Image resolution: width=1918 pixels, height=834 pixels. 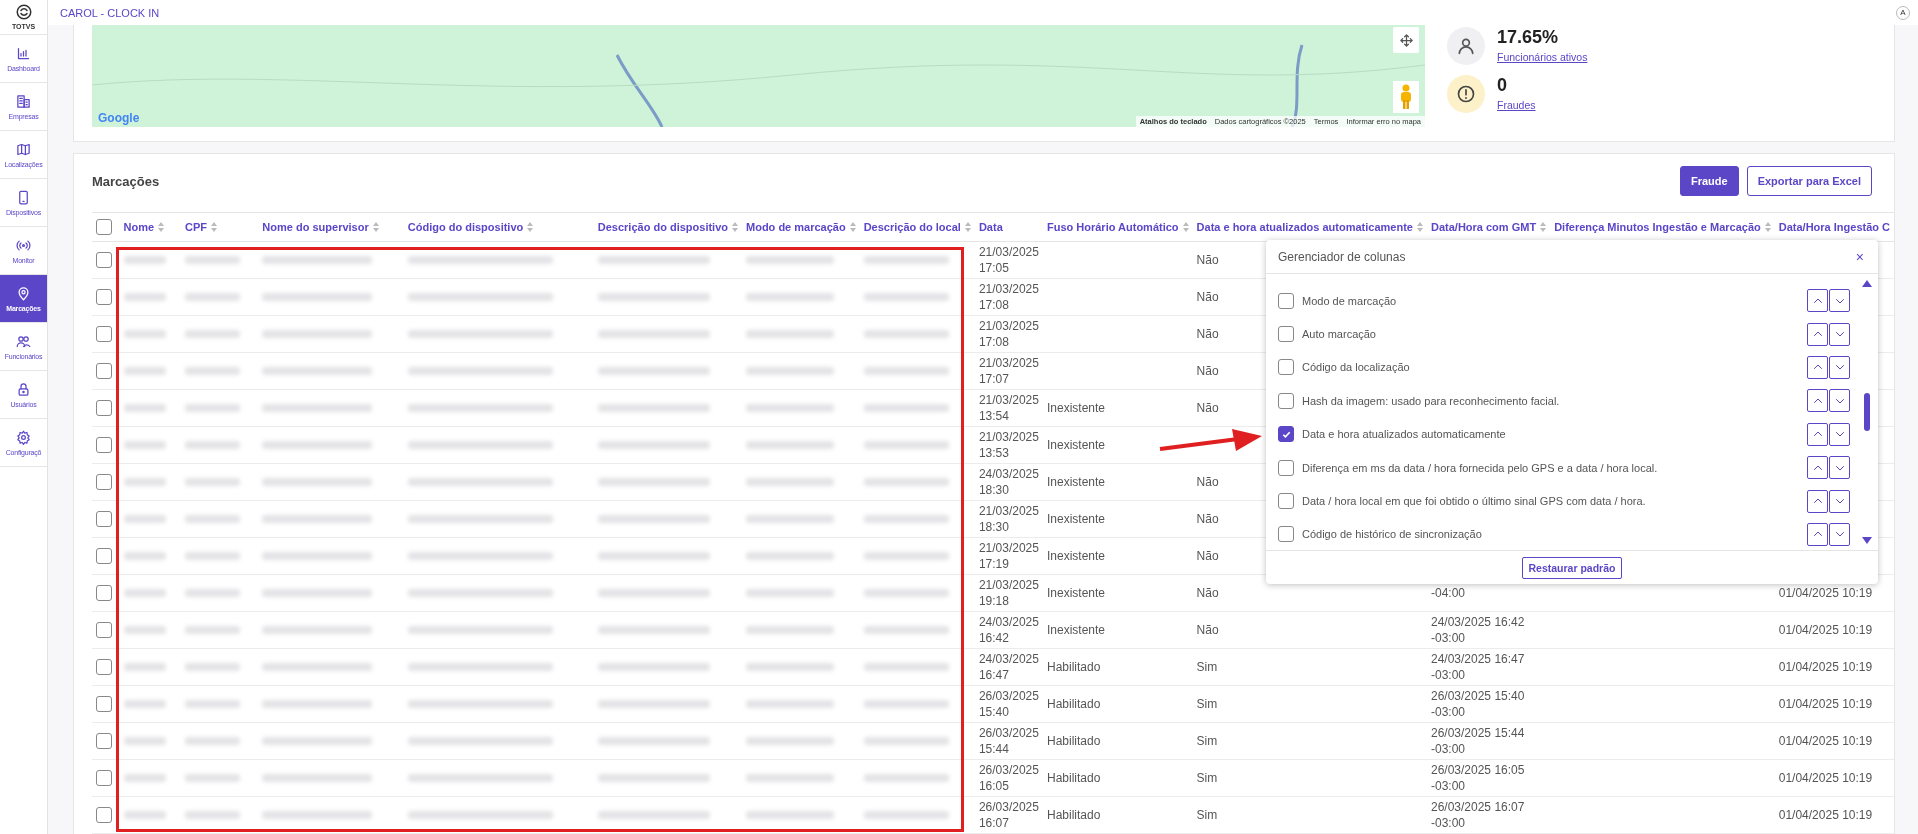 What do you see at coordinates (23, 341) in the screenshot?
I see `people-icon` at bounding box center [23, 341].